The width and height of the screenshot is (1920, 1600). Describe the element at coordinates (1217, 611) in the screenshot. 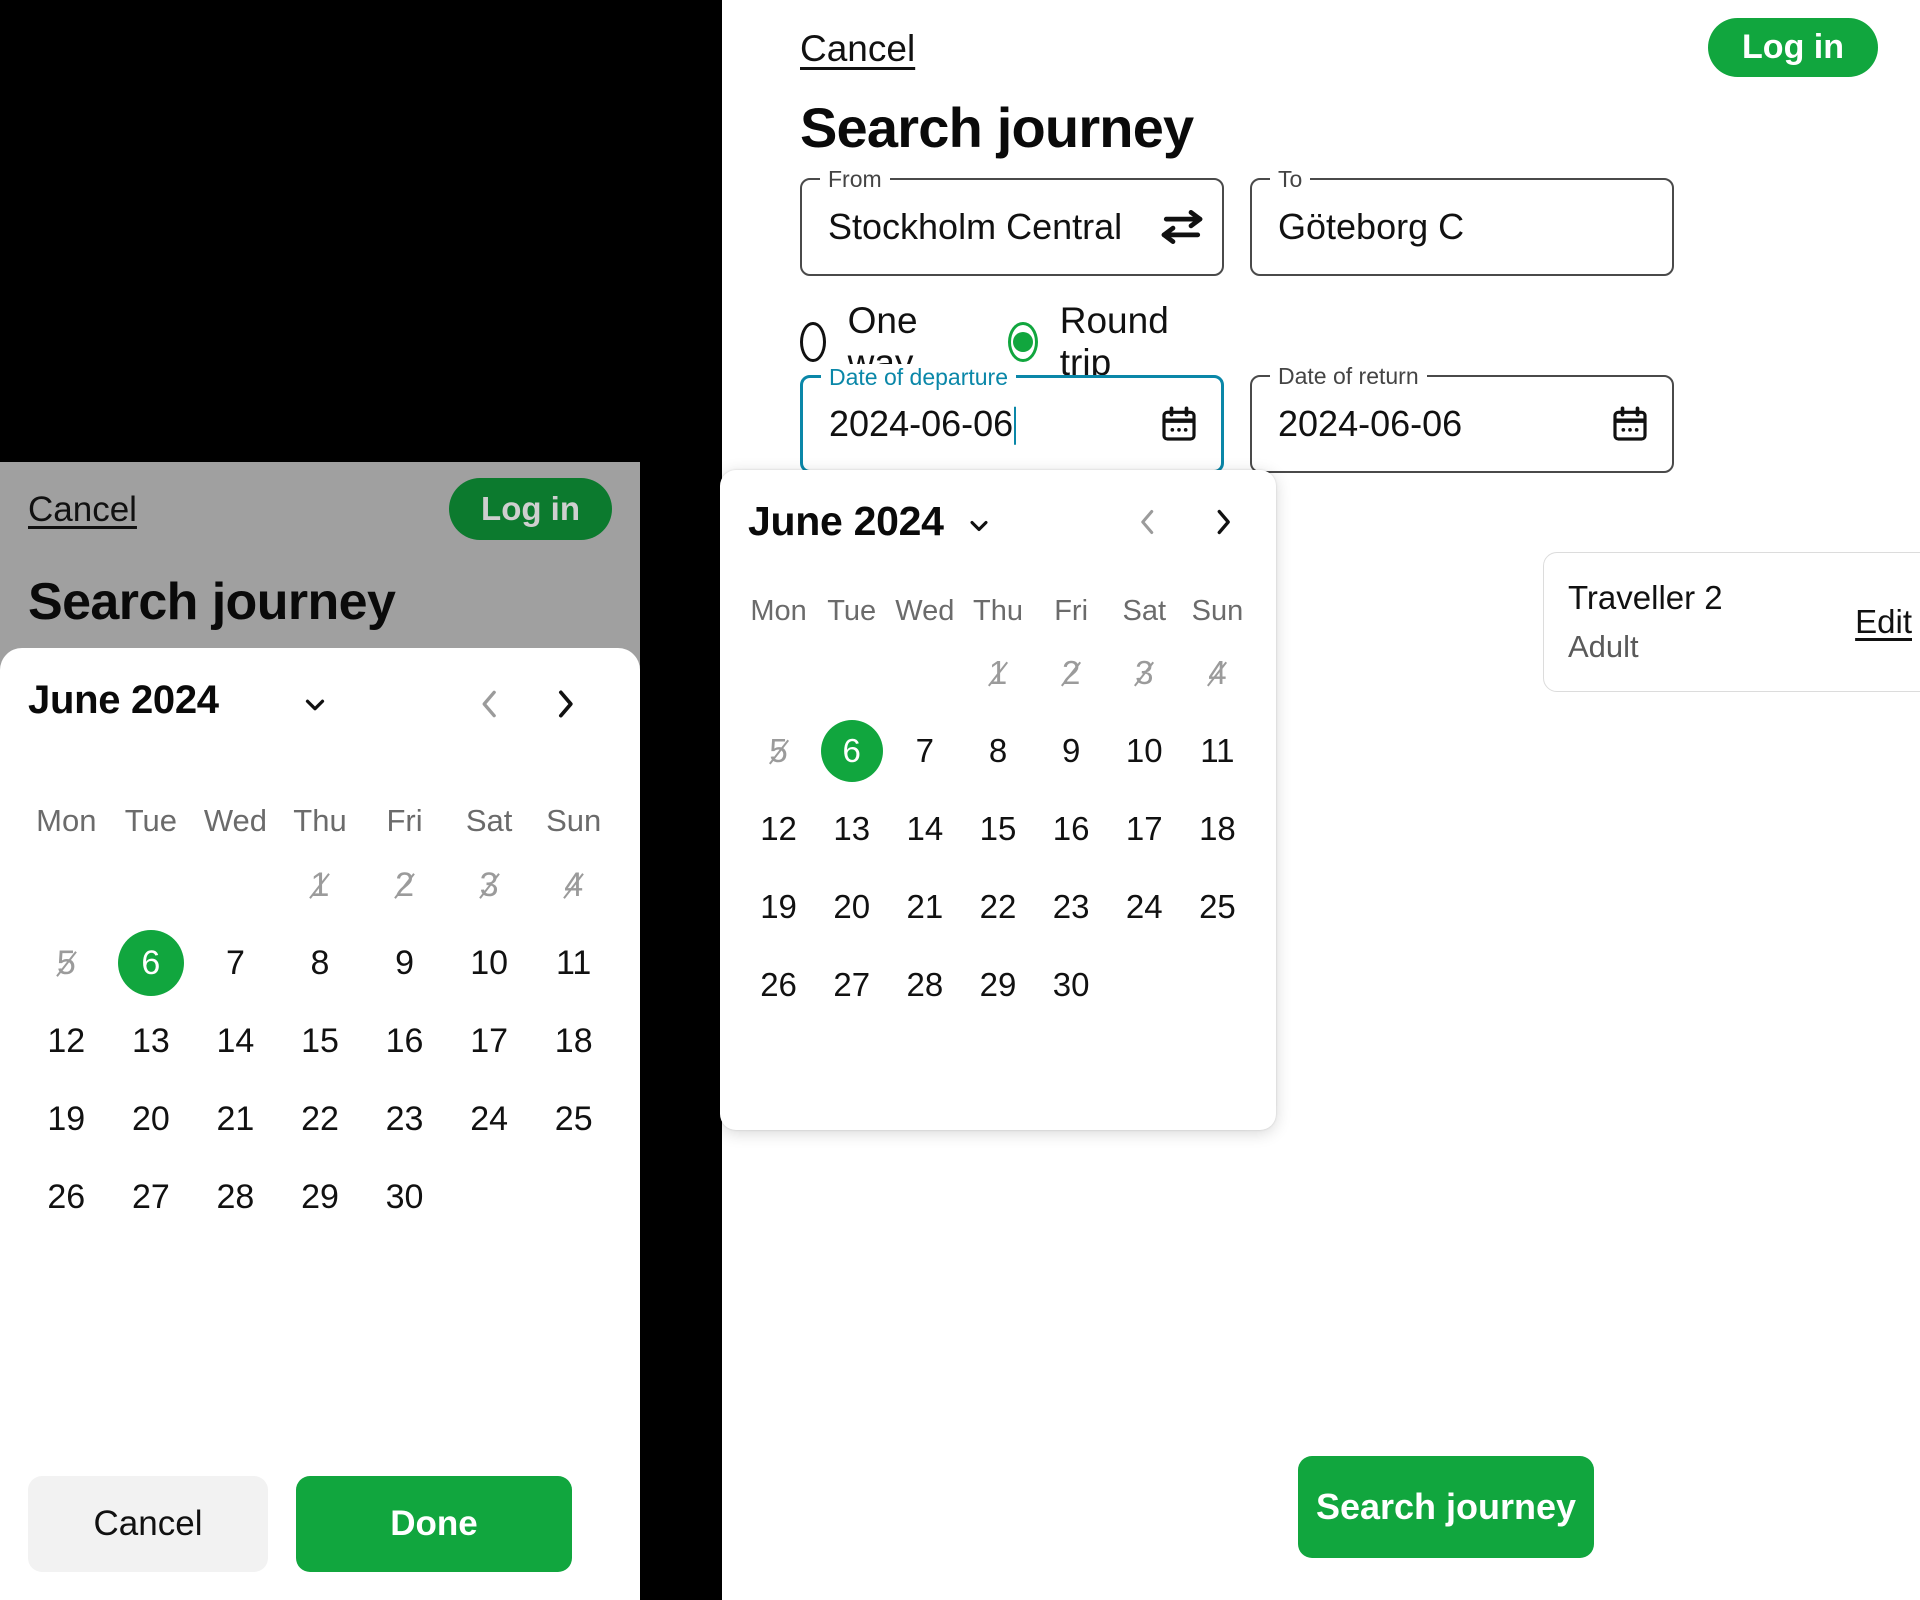

I see `calendar-dow-sun: Sun` at that location.